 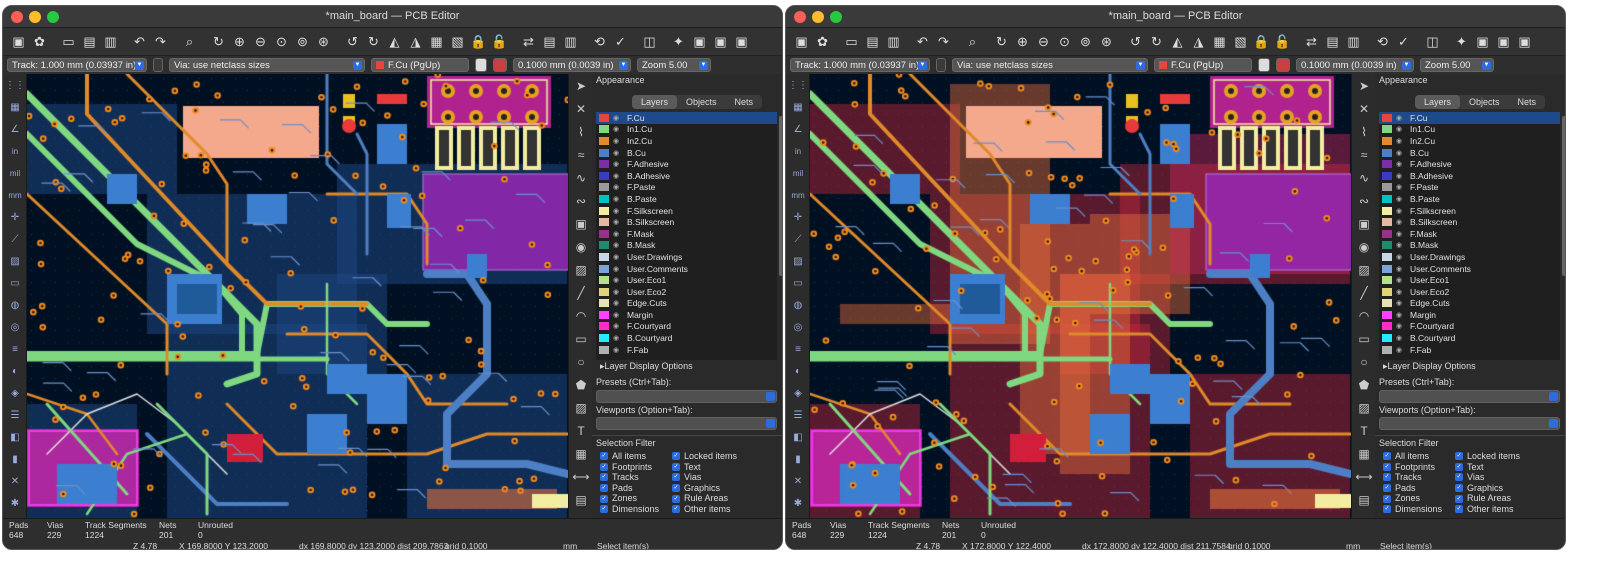 I want to click on layer-row-f-fab: ◉ F.Fab, so click(x=1469, y=350).